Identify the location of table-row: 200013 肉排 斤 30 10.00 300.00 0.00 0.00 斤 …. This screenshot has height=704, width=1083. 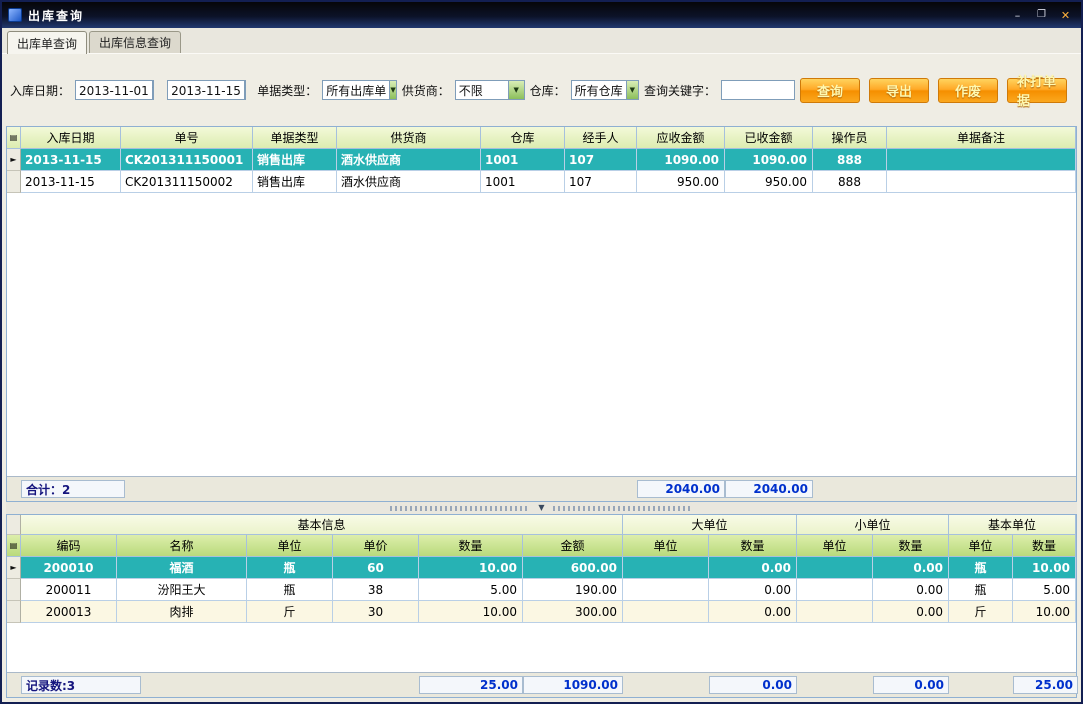
(541, 612).